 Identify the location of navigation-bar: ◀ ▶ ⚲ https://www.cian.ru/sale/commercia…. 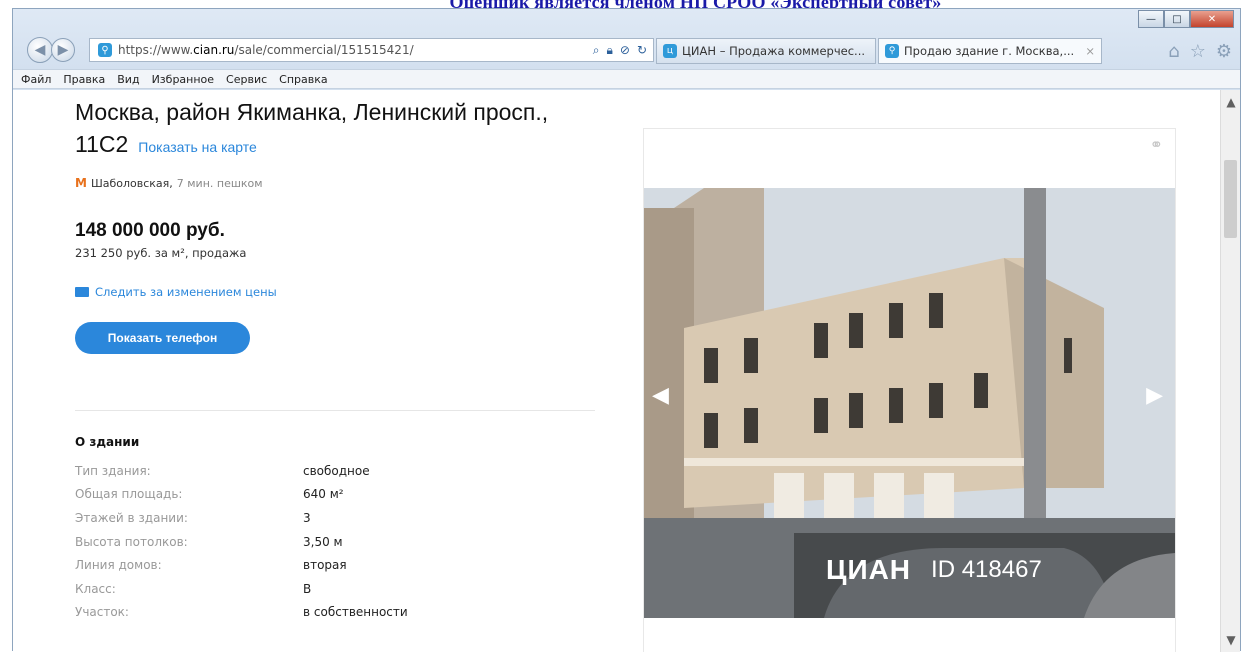
(626, 49).